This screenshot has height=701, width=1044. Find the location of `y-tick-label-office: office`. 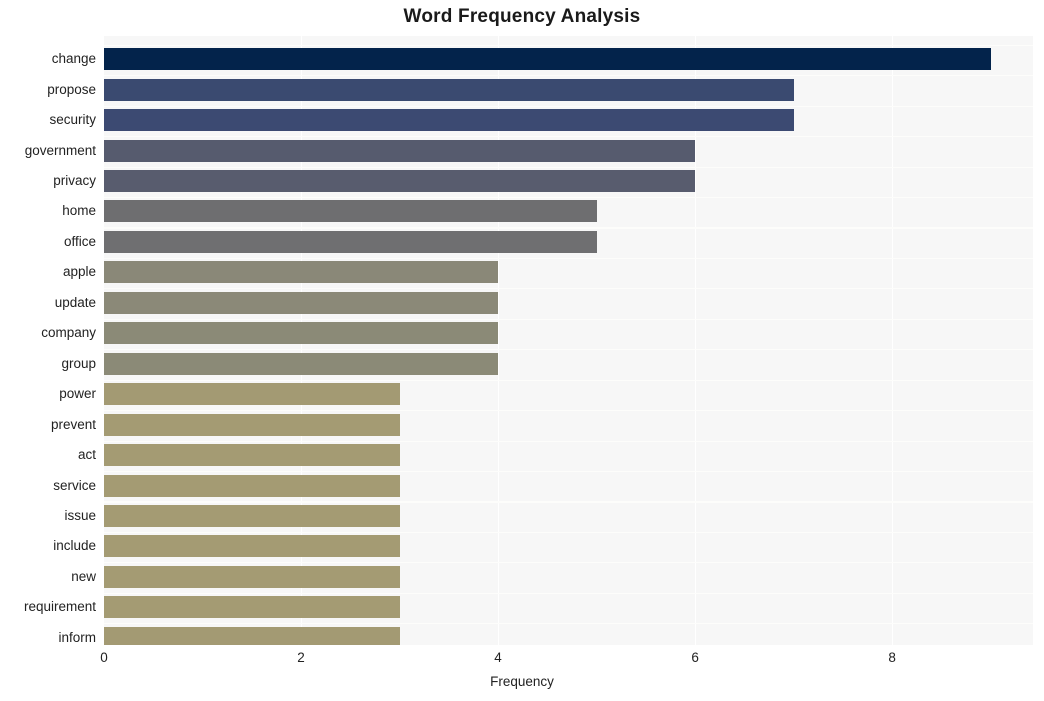

y-tick-label-office: office is located at coordinates (79, 241).